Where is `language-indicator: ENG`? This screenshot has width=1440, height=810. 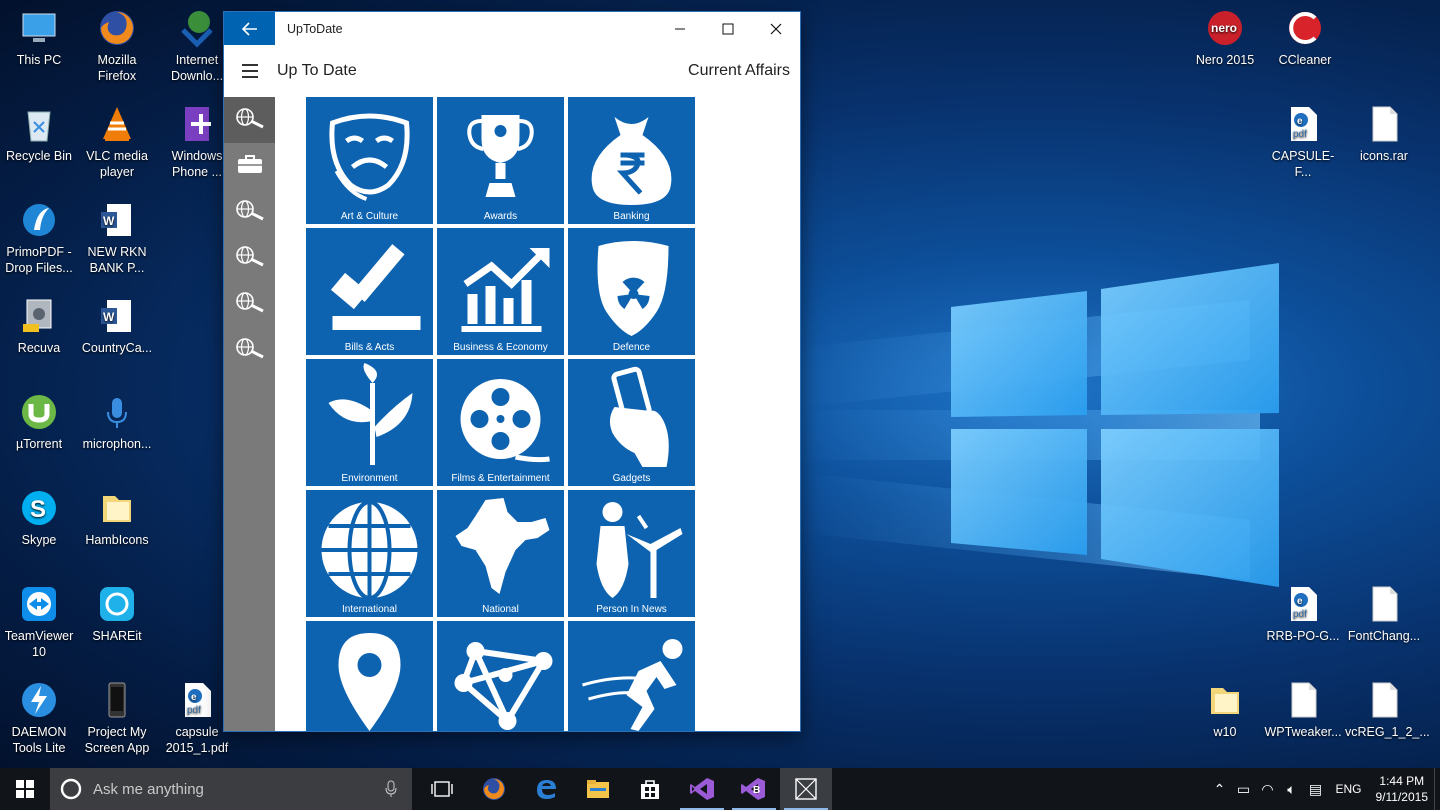 language-indicator: ENG is located at coordinates (1348, 789).